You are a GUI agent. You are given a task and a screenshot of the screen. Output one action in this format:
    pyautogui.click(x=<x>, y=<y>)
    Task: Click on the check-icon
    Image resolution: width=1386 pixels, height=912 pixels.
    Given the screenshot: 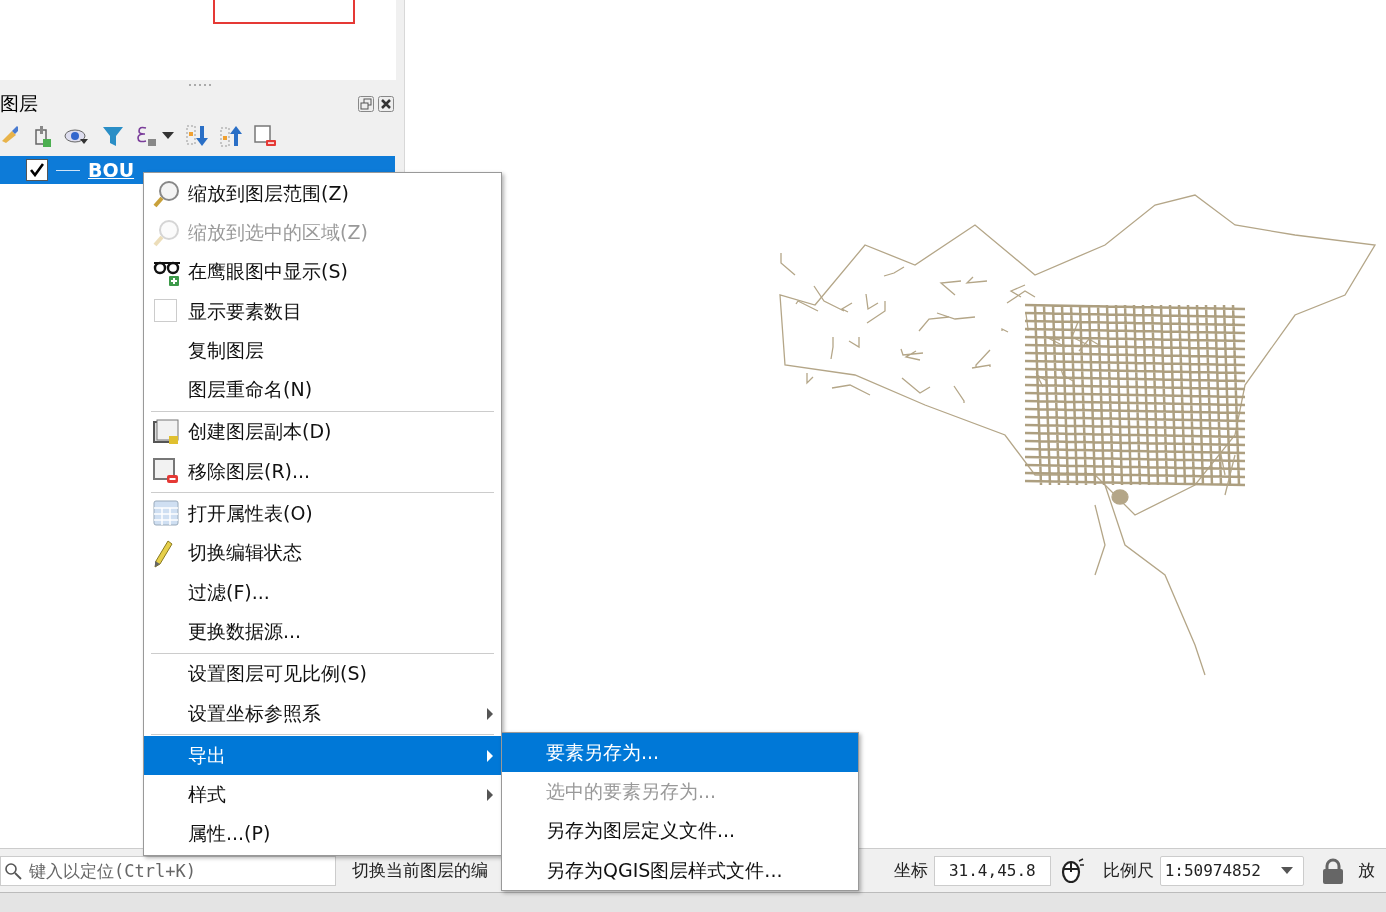 What is the action you would take?
    pyautogui.click(x=37, y=170)
    